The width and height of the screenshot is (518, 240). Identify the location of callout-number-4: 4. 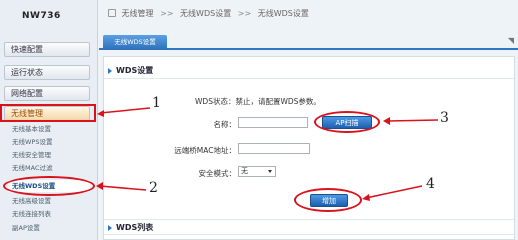
(430, 184).